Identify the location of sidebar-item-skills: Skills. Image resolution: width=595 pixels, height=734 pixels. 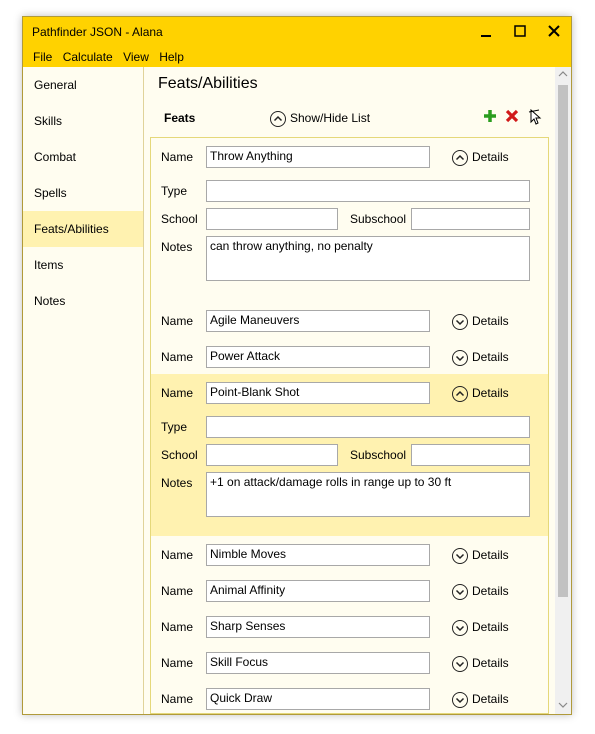
(83, 121).